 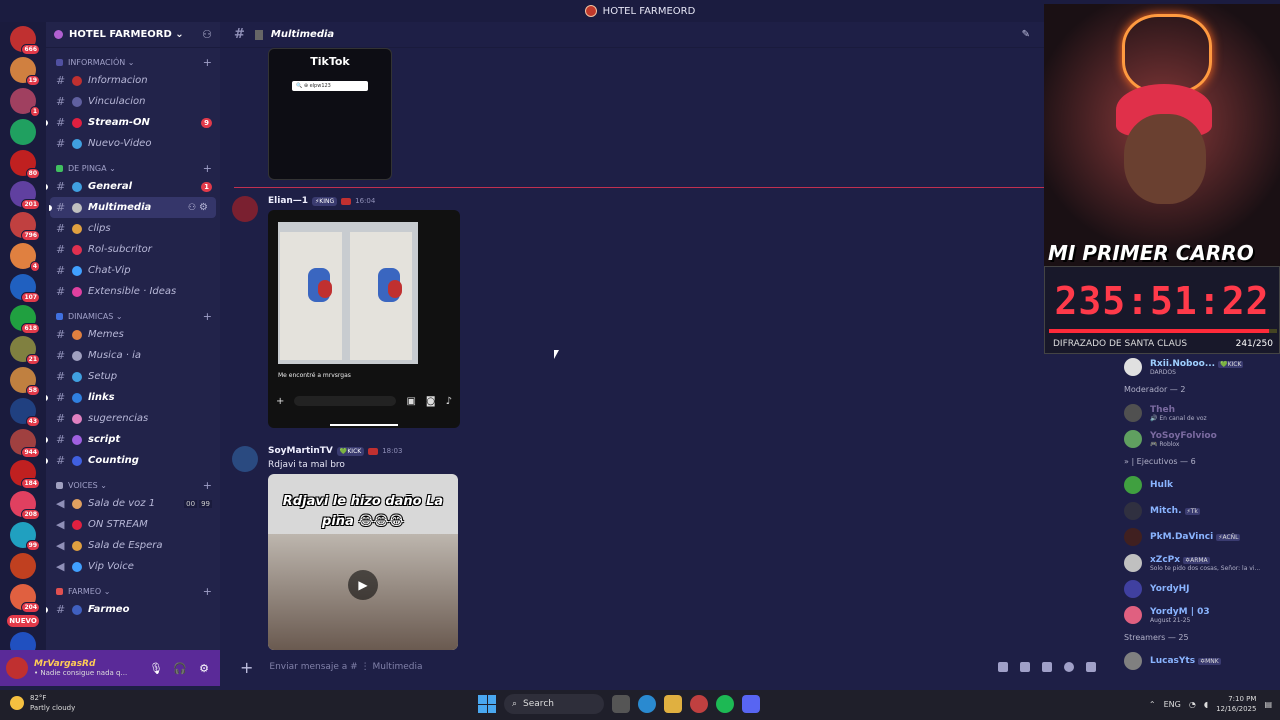 What do you see at coordinates (1192, 704) in the screenshot?
I see `wifi-icon: ◔` at bounding box center [1192, 704].